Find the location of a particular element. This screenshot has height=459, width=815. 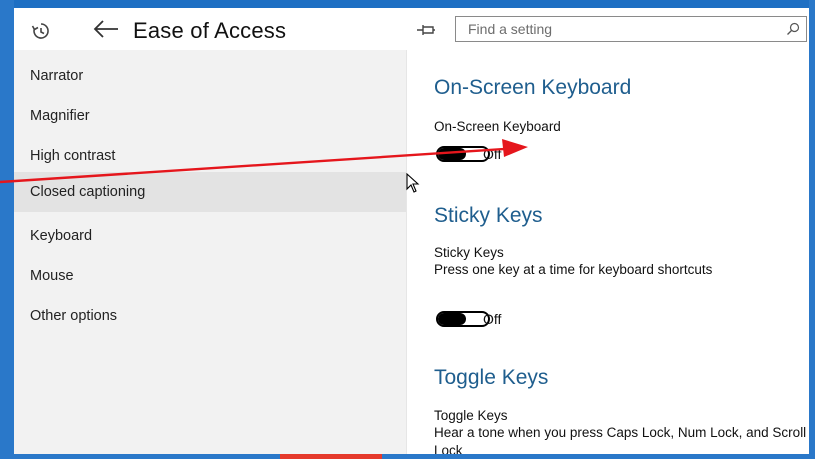

taskbar-strip is located at coordinates (407, 456).